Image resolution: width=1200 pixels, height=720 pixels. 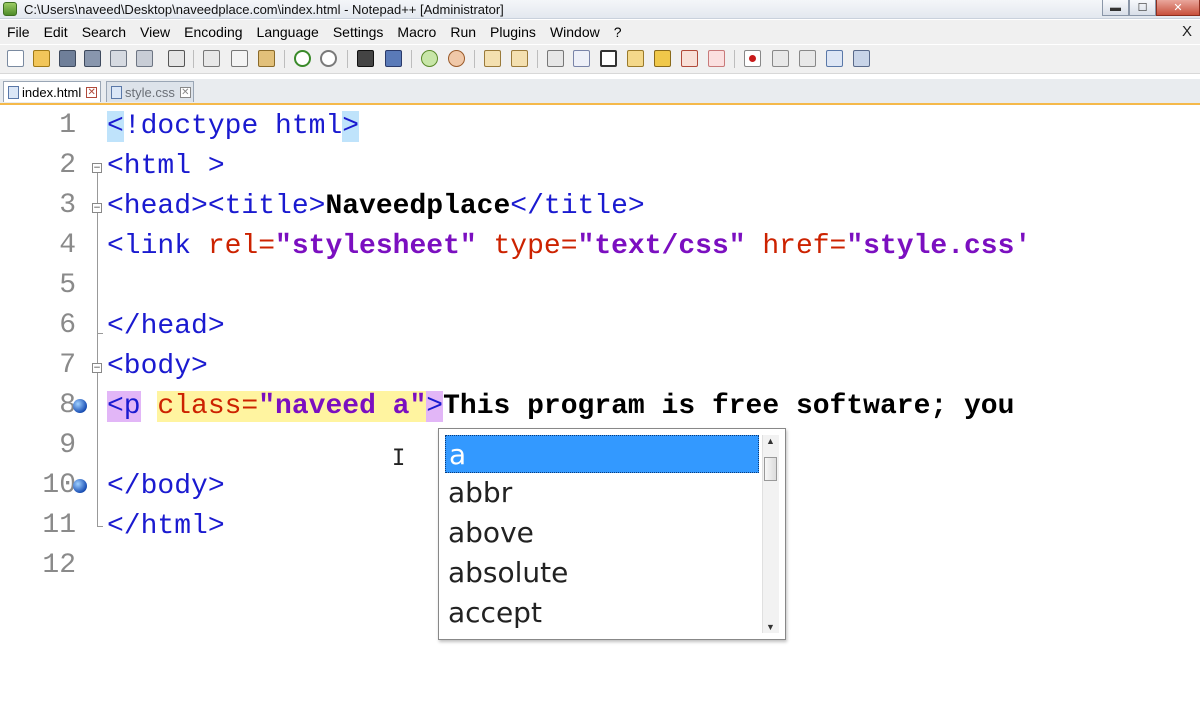 I want to click on record-macro-icon, so click(x=752, y=58).